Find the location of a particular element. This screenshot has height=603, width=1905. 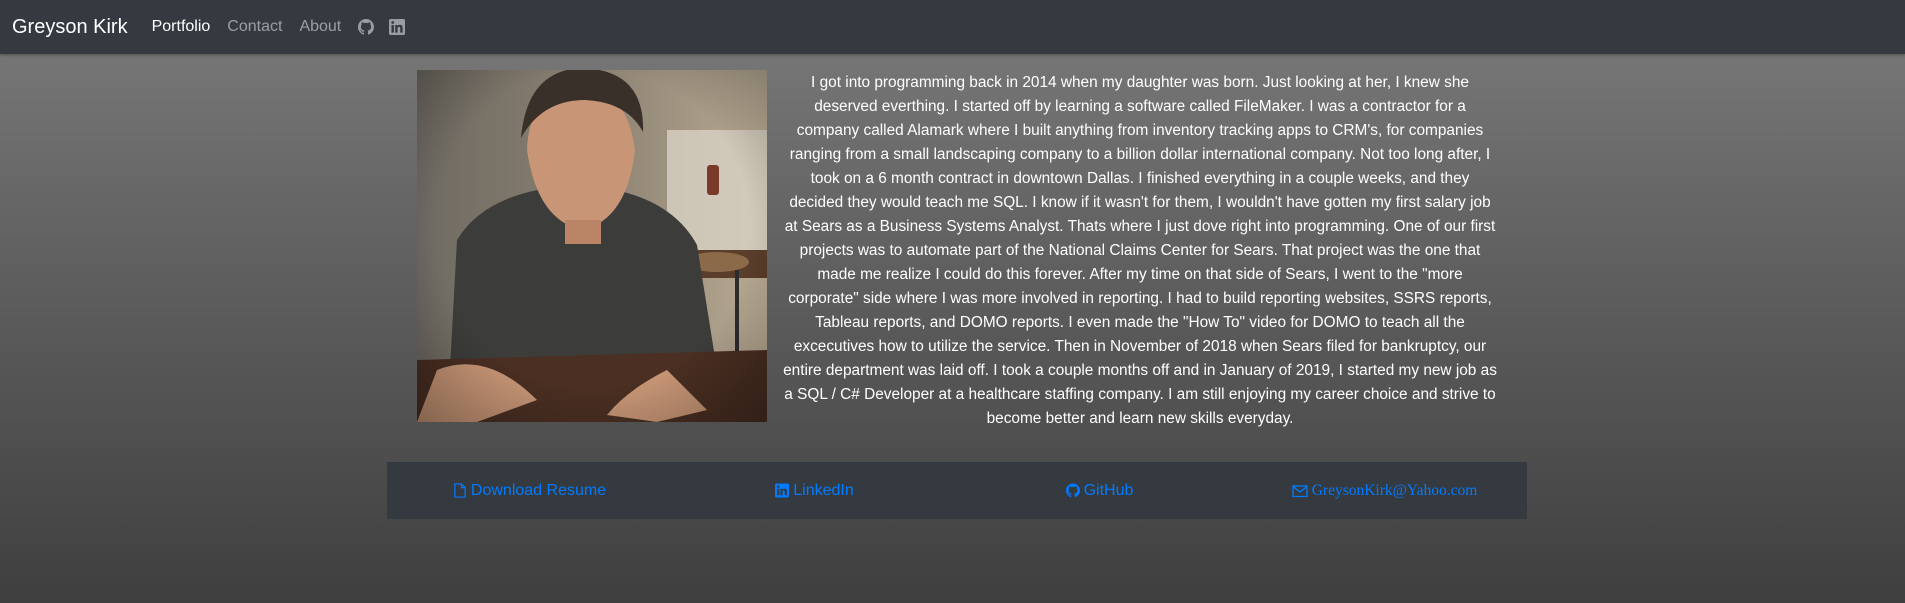

nav-link-contact: Contact is located at coordinates (254, 27).